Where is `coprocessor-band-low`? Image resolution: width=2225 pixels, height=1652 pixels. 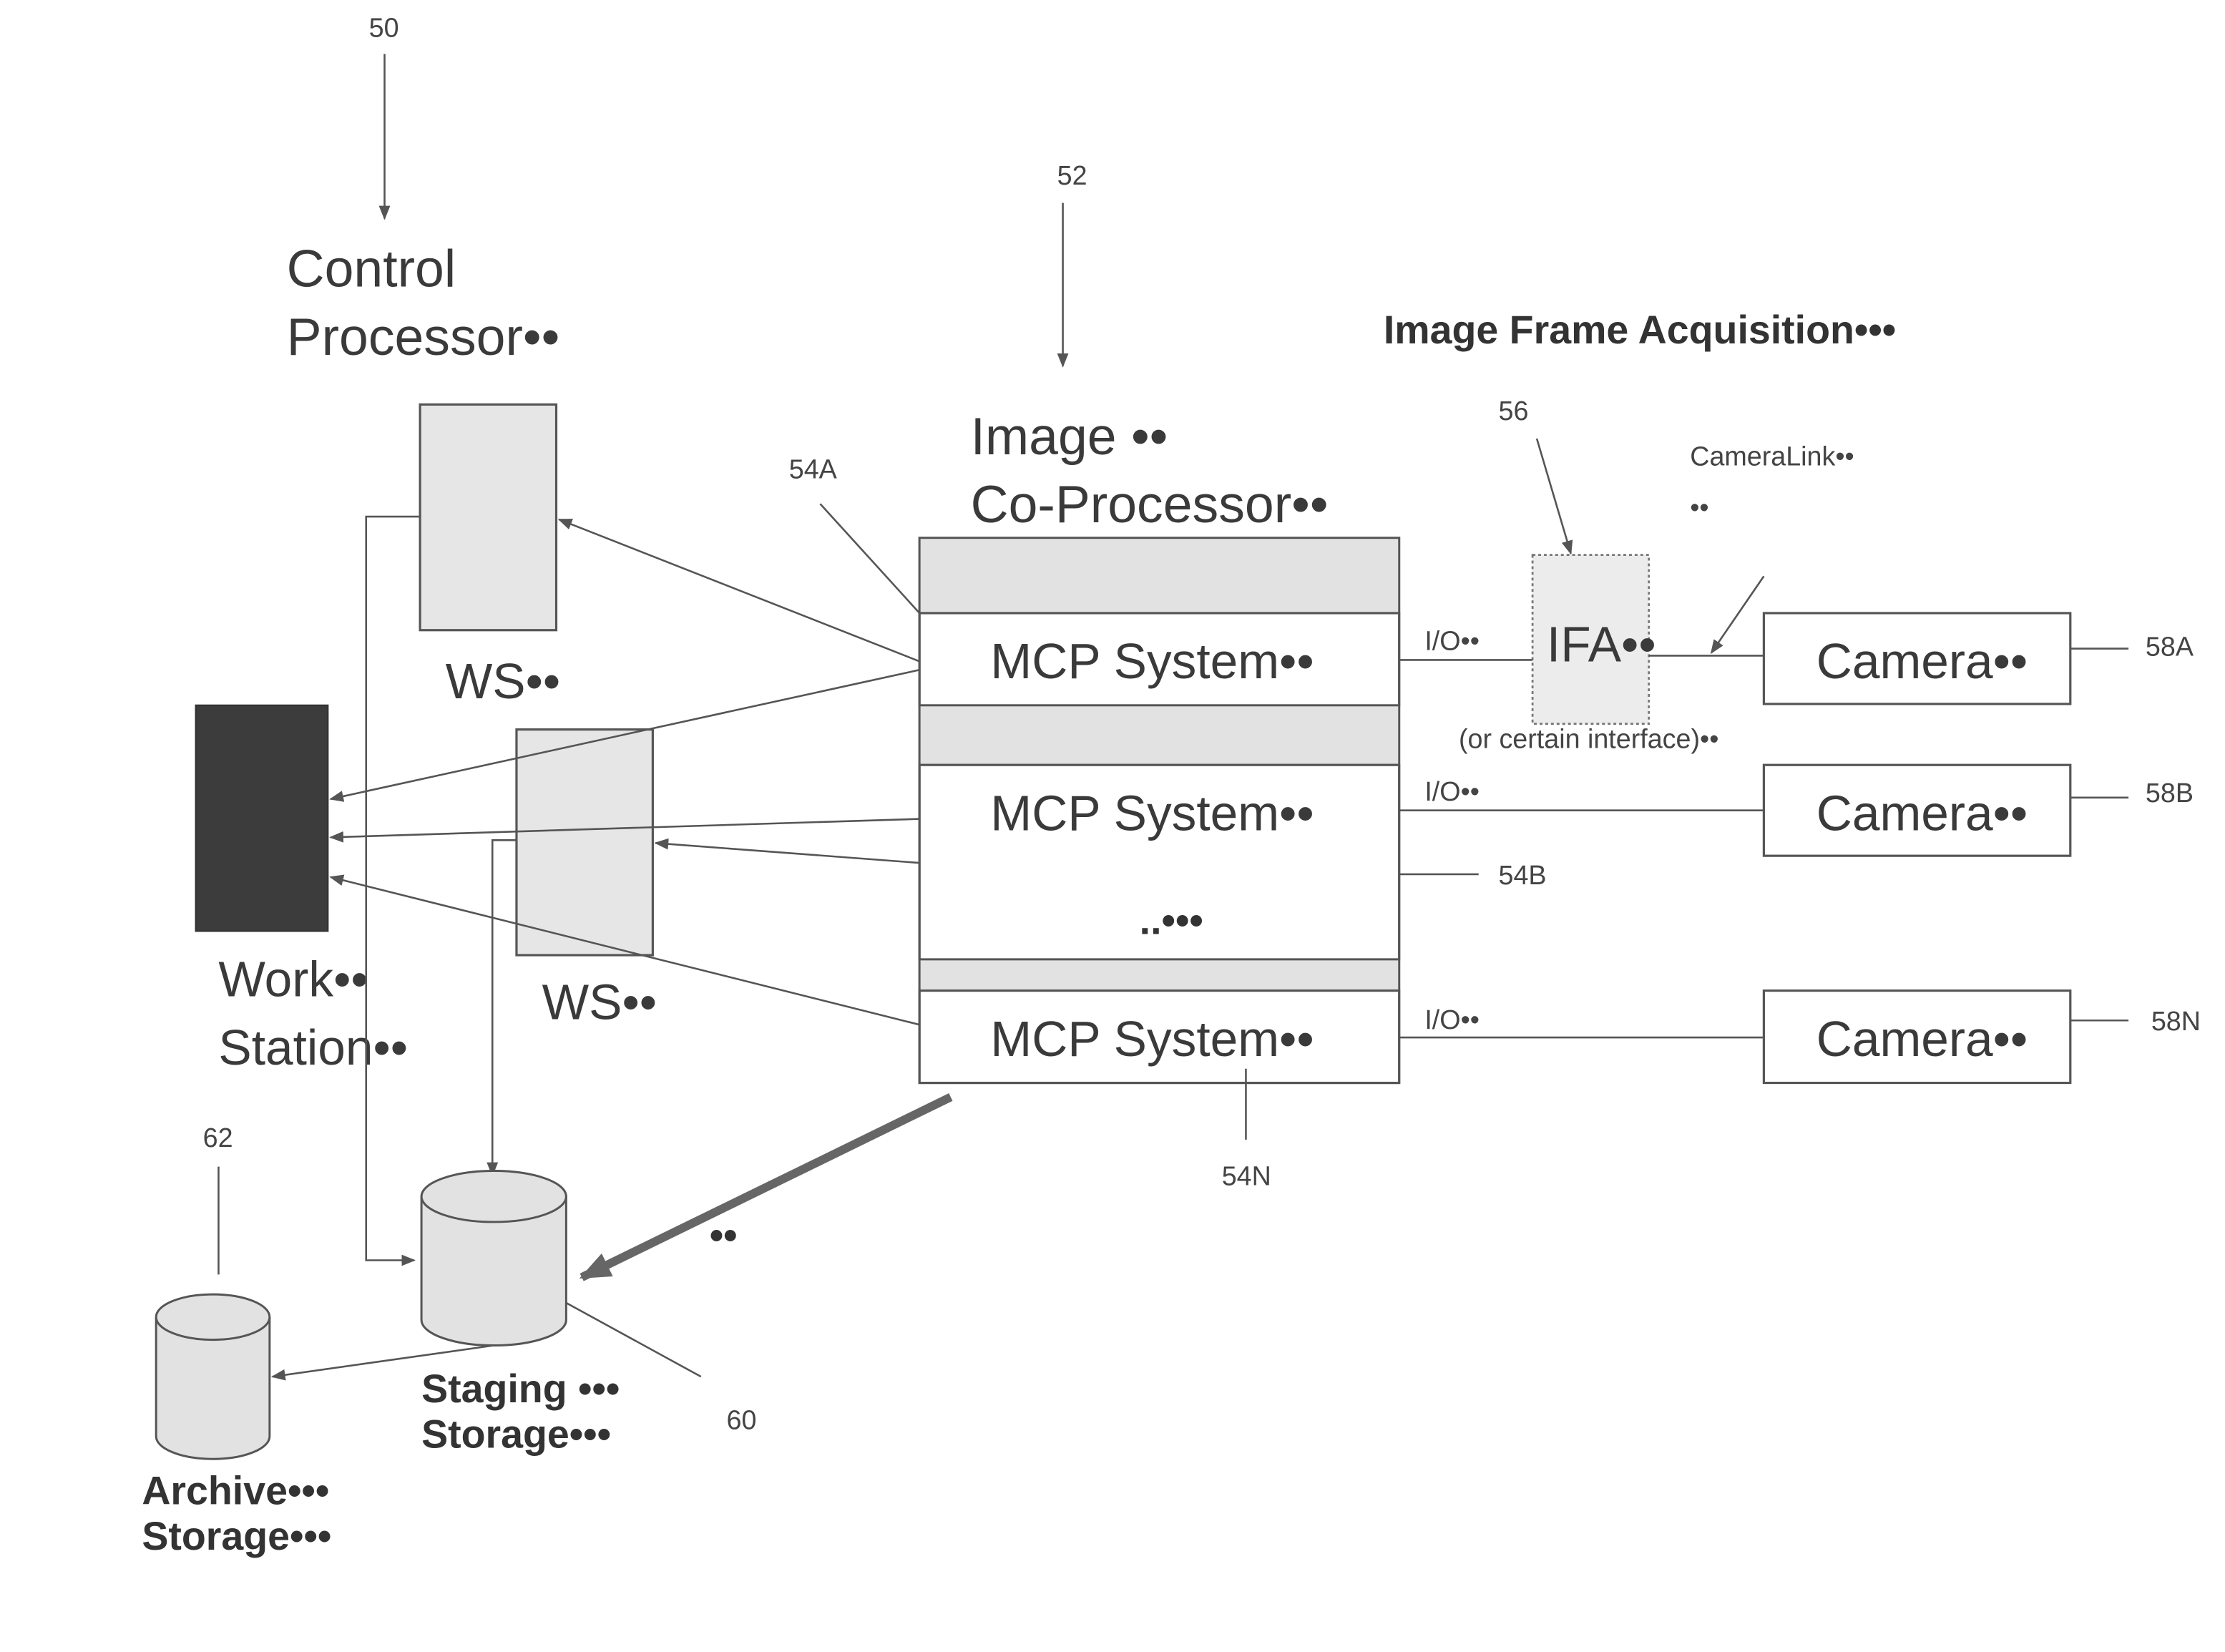
coprocessor-band-low is located at coordinates (1159, 975).